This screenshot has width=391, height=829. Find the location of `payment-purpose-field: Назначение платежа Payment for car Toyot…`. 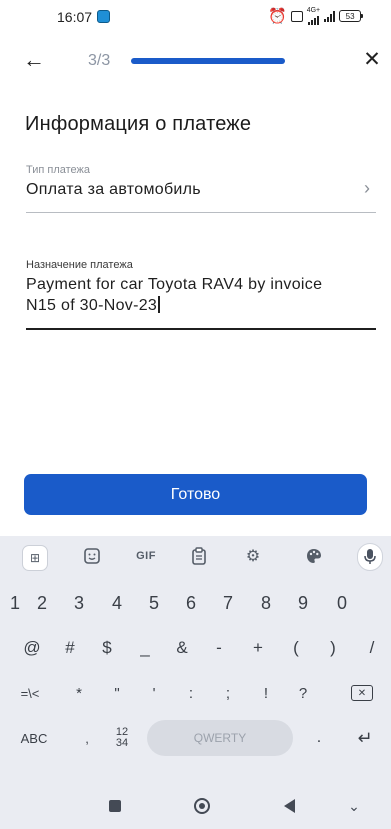

payment-purpose-field: Назначение платежа Payment for car Toyot… is located at coordinates (201, 294).